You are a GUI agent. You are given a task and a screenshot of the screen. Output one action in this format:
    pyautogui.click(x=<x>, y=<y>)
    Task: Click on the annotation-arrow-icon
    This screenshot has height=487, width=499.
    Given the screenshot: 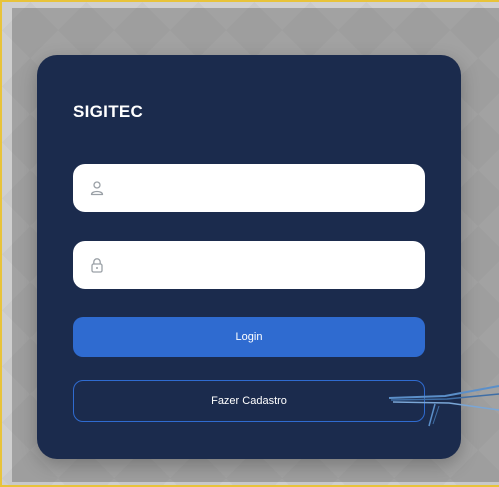 What is the action you would take?
    pyautogui.click(x=443, y=406)
    